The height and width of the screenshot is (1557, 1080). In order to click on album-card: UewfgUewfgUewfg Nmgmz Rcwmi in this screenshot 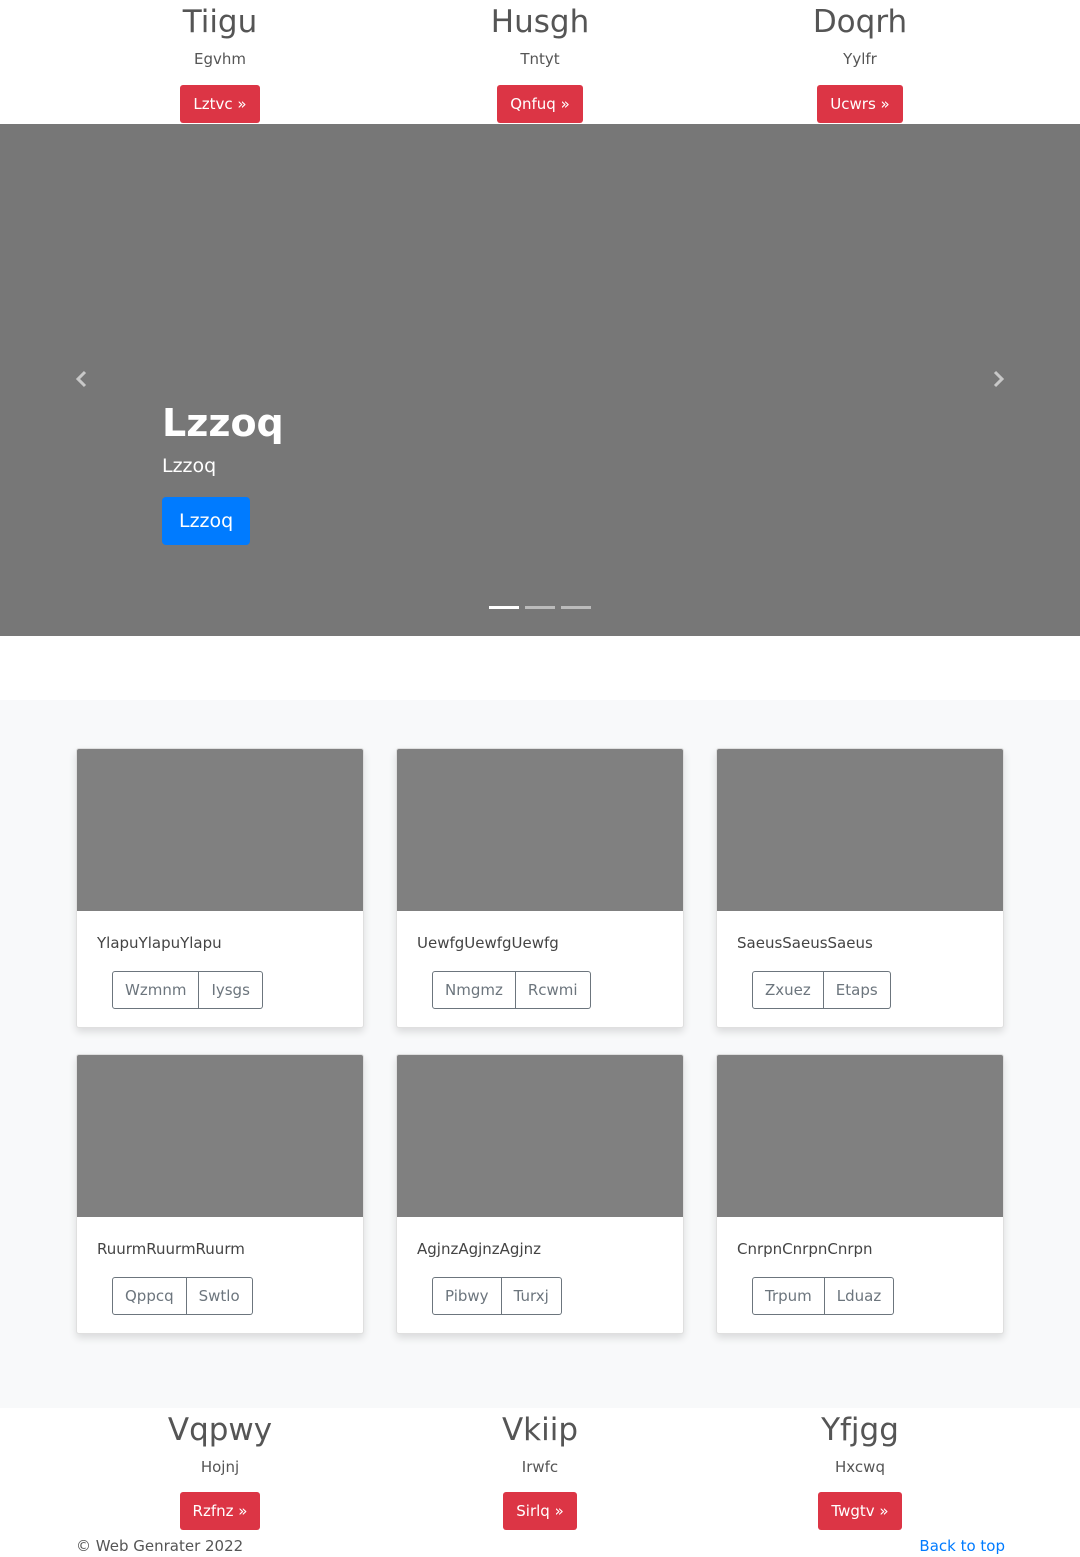, I will do `click(540, 888)`.